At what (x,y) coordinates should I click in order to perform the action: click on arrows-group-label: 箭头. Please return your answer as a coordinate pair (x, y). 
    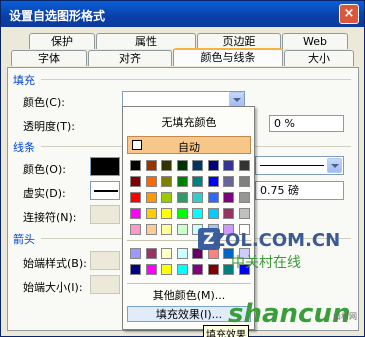
    Looking at the image, I should click on (24, 239).